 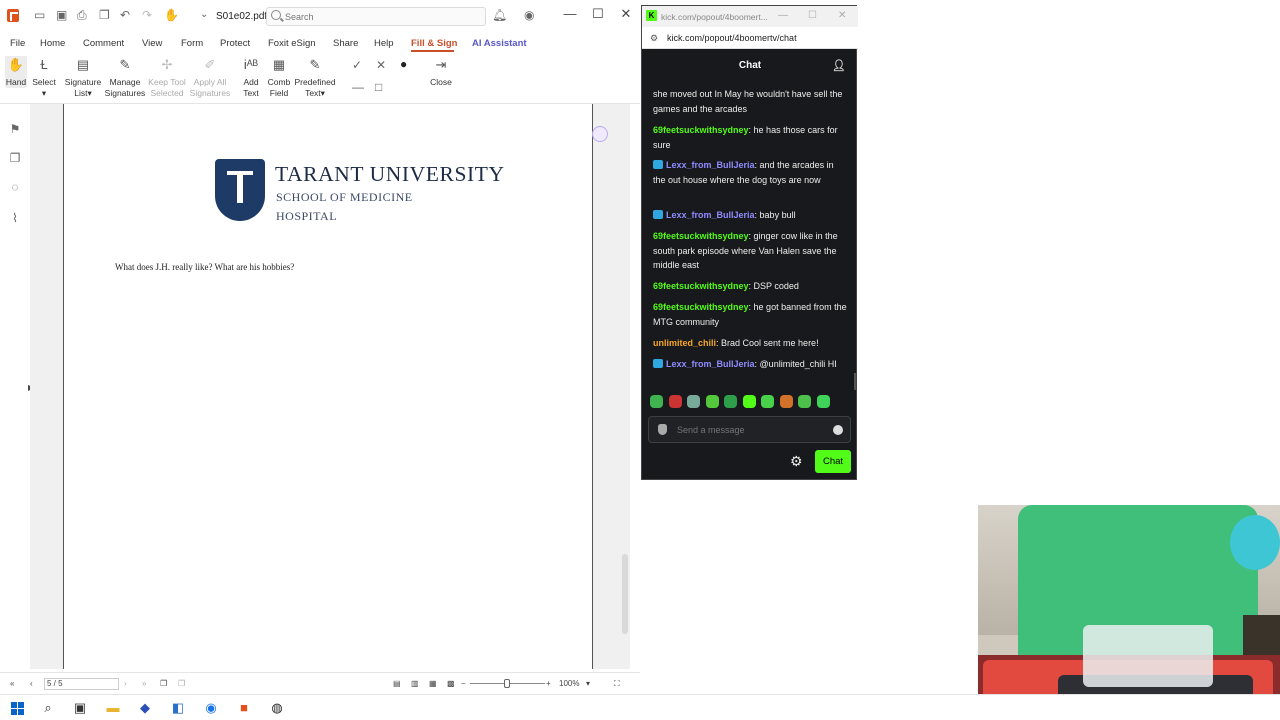 What do you see at coordinates (125, 15) in the screenshot?
I see `undo-icon: ↶` at bounding box center [125, 15].